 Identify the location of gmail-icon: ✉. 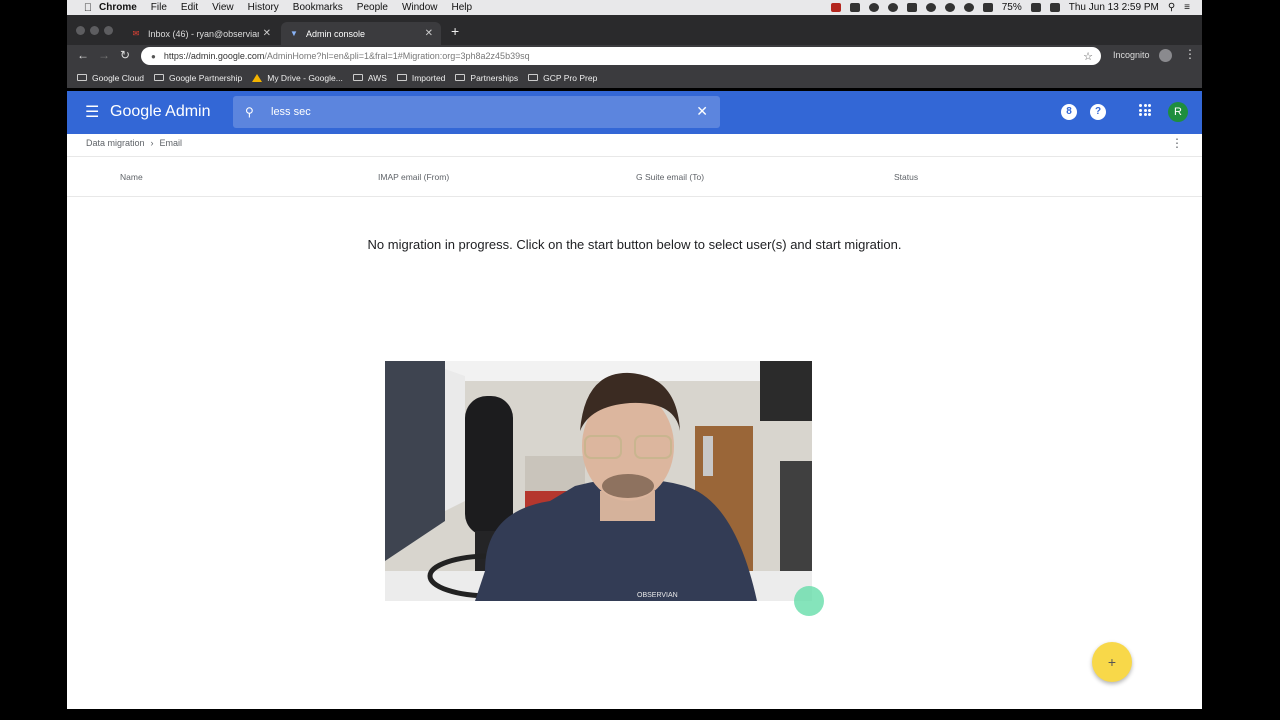
(136, 33).